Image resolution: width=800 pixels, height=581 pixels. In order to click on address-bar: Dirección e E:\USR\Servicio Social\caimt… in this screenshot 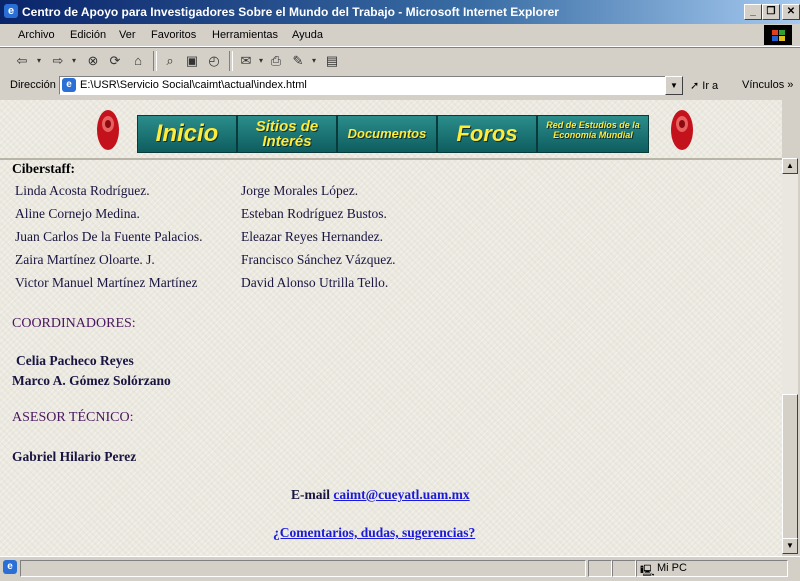, I will do `click(400, 85)`.